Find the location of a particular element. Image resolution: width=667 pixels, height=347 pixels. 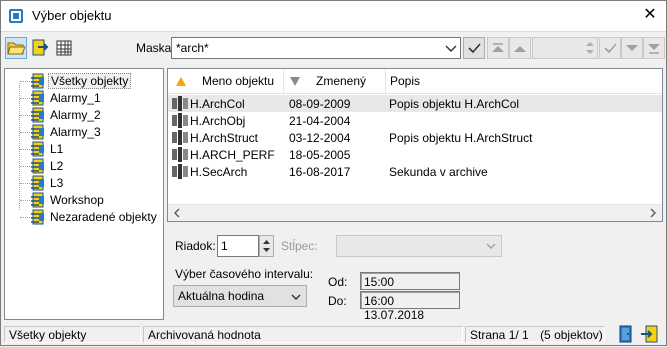

apply-mask-button is located at coordinates (474, 48).